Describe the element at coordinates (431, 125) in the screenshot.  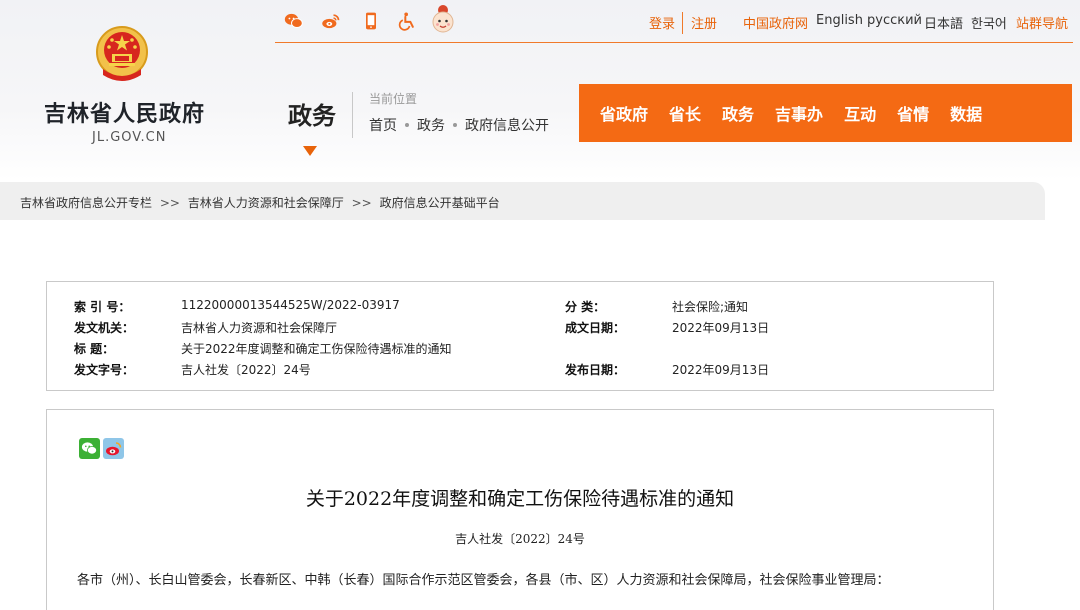
I see `location-politics-link: 政务` at that location.